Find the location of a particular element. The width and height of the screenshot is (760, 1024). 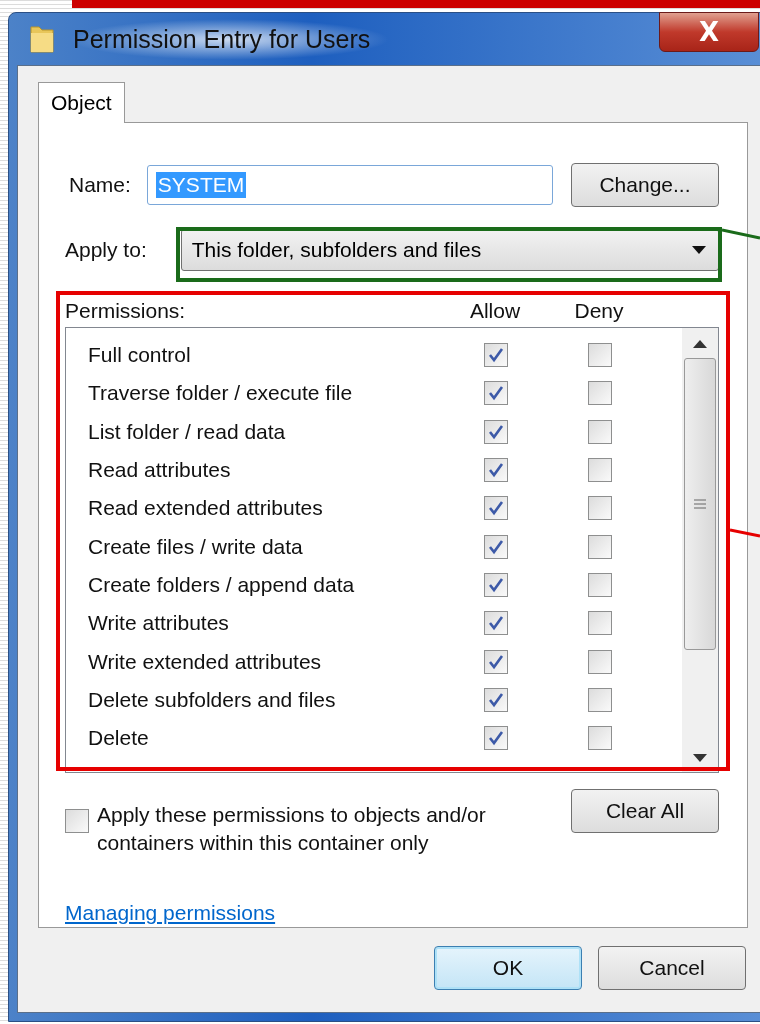

apply-to-dropdown: This folder, subfolders and files is located at coordinates (449, 250).